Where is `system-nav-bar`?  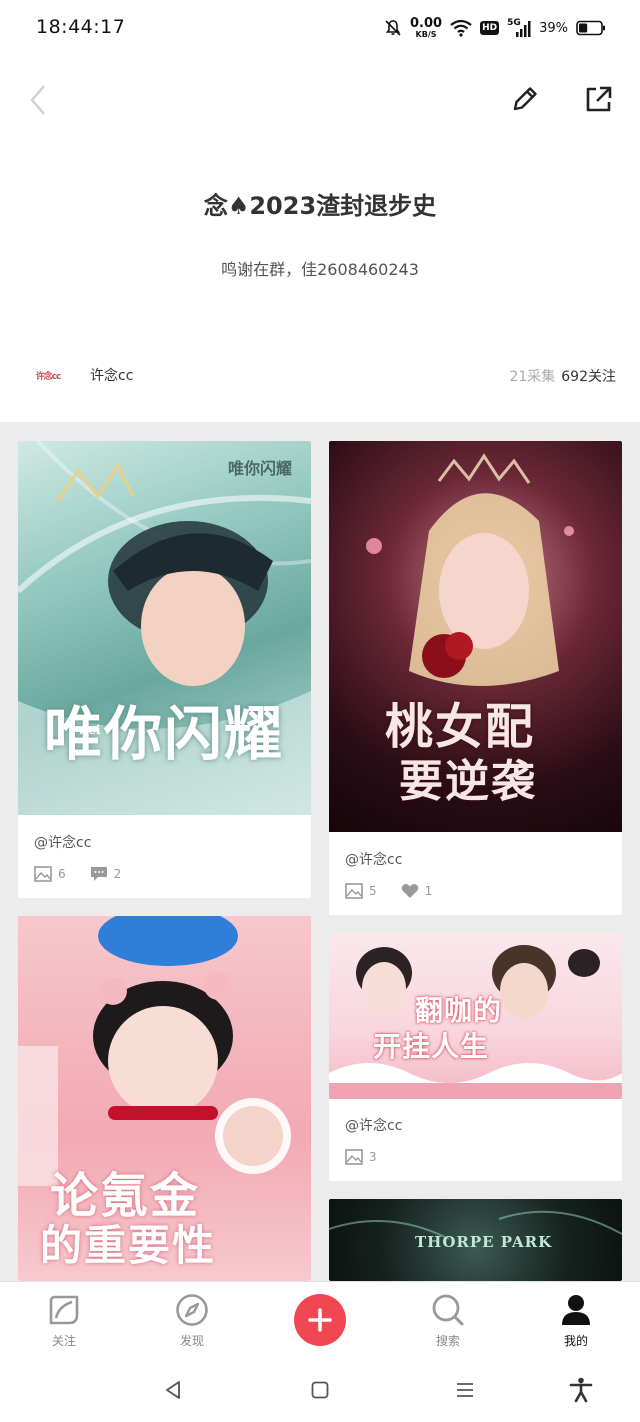 system-nav-bar is located at coordinates (320, 1389).